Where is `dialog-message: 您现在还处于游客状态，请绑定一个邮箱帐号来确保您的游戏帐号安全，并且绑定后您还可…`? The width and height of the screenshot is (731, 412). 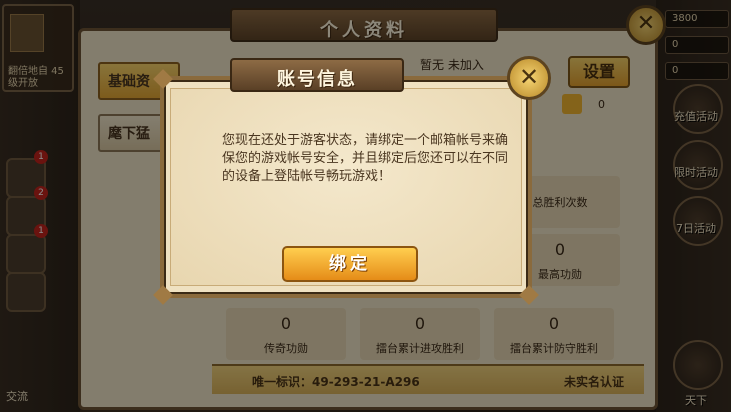
dialog-message: 您现在还处于游客状态，请绑定一个邮箱帐号来确保您的游戏帐号安全，并且绑定后您还可… is located at coordinates (365, 158).